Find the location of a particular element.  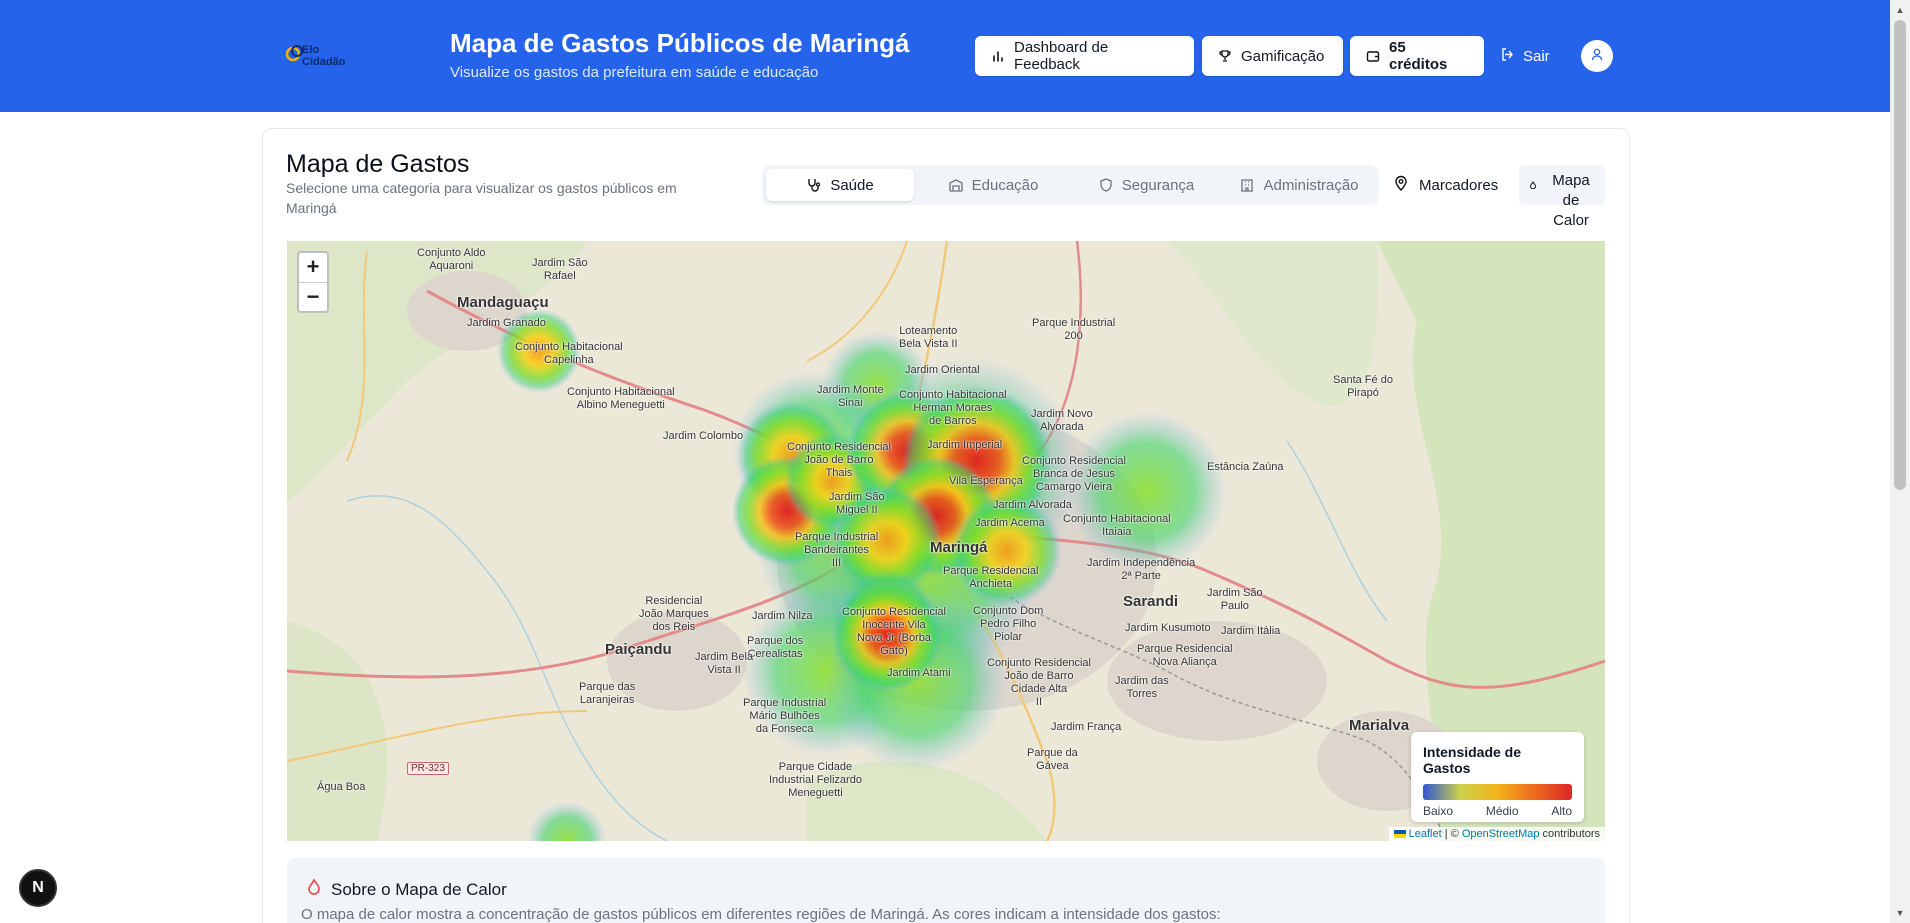

place-label: Estância Zaúna is located at coordinates (1245, 467).